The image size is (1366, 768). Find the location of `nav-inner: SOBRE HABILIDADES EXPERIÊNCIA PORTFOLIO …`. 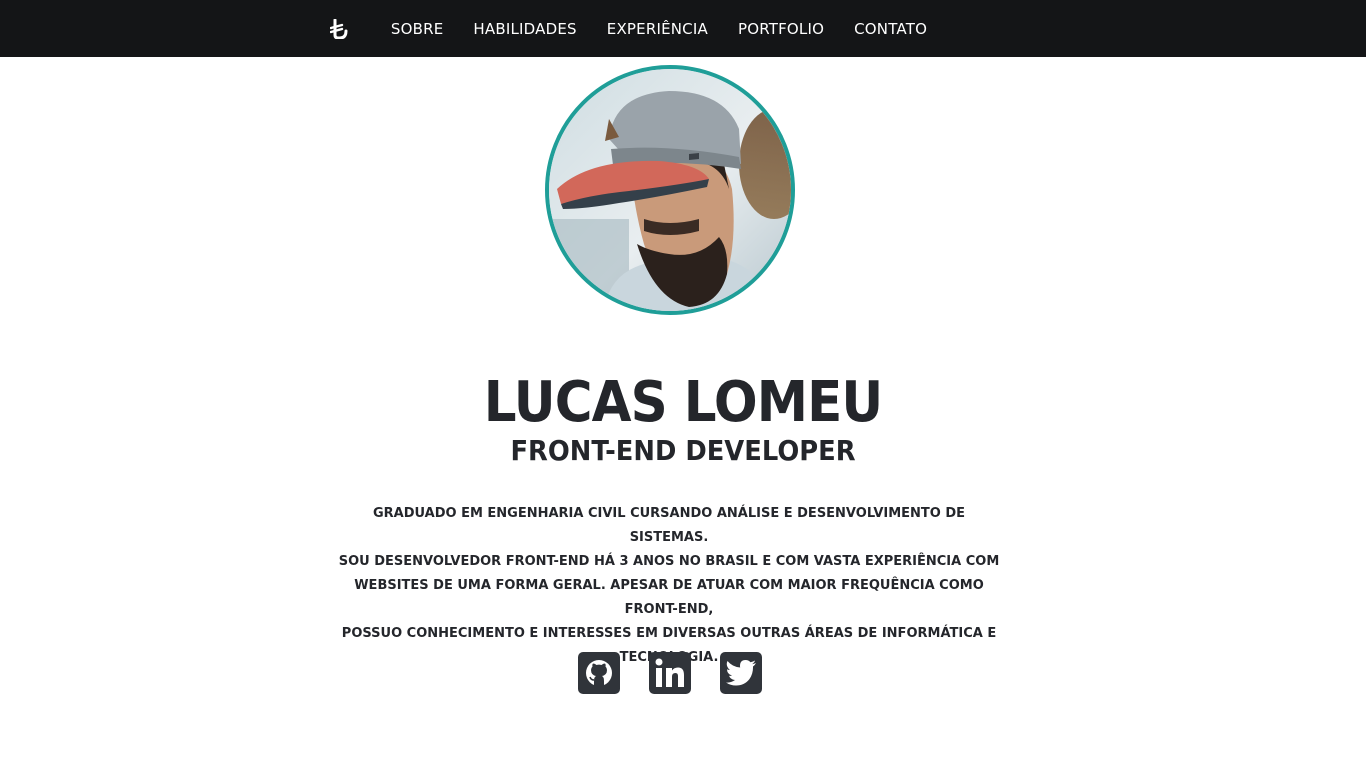

nav-inner: SOBRE HABILIDADES EXPERIÊNCIA PORTFOLIO … is located at coordinates (635, 28).